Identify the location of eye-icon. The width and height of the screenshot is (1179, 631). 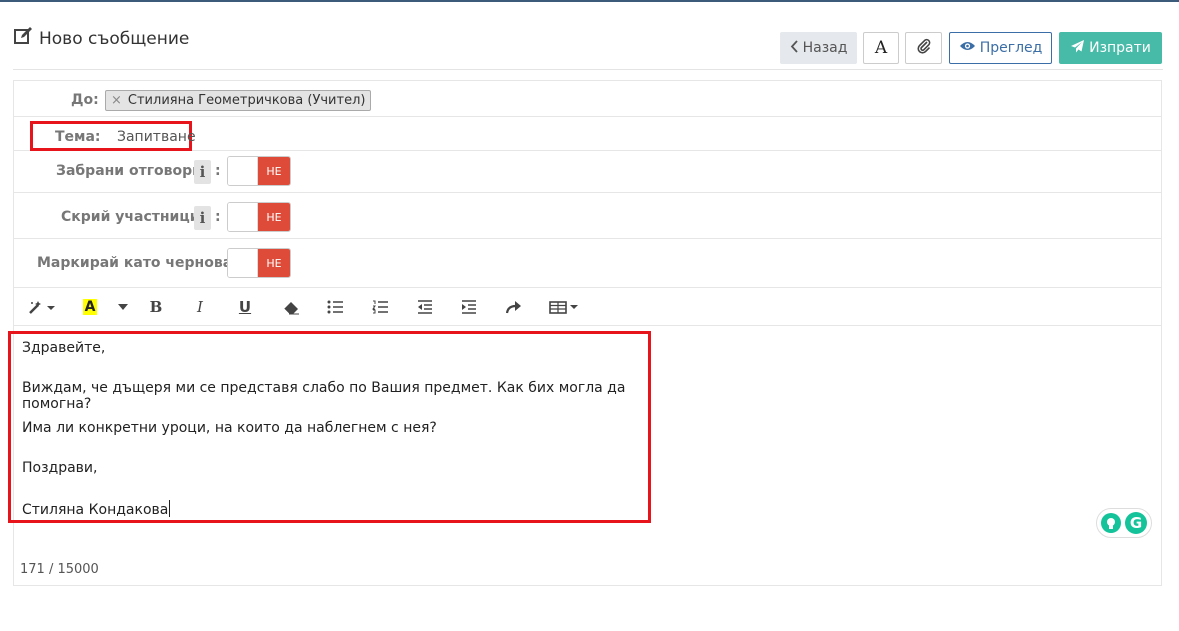
(967, 48).